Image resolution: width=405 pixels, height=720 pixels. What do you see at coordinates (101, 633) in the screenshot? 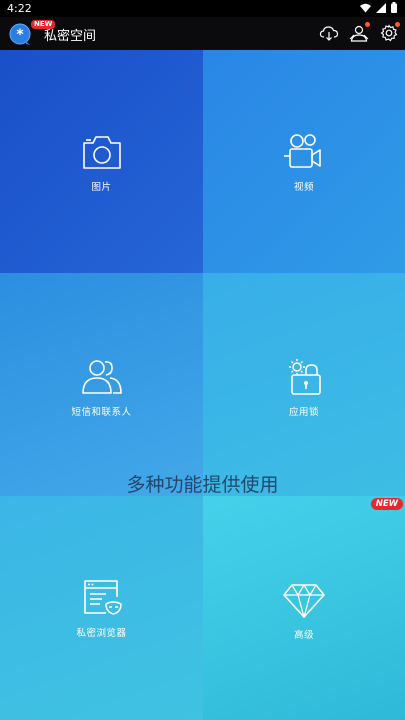
I see `tile-label: 私密浏览器` at bounding box center [101, 633].